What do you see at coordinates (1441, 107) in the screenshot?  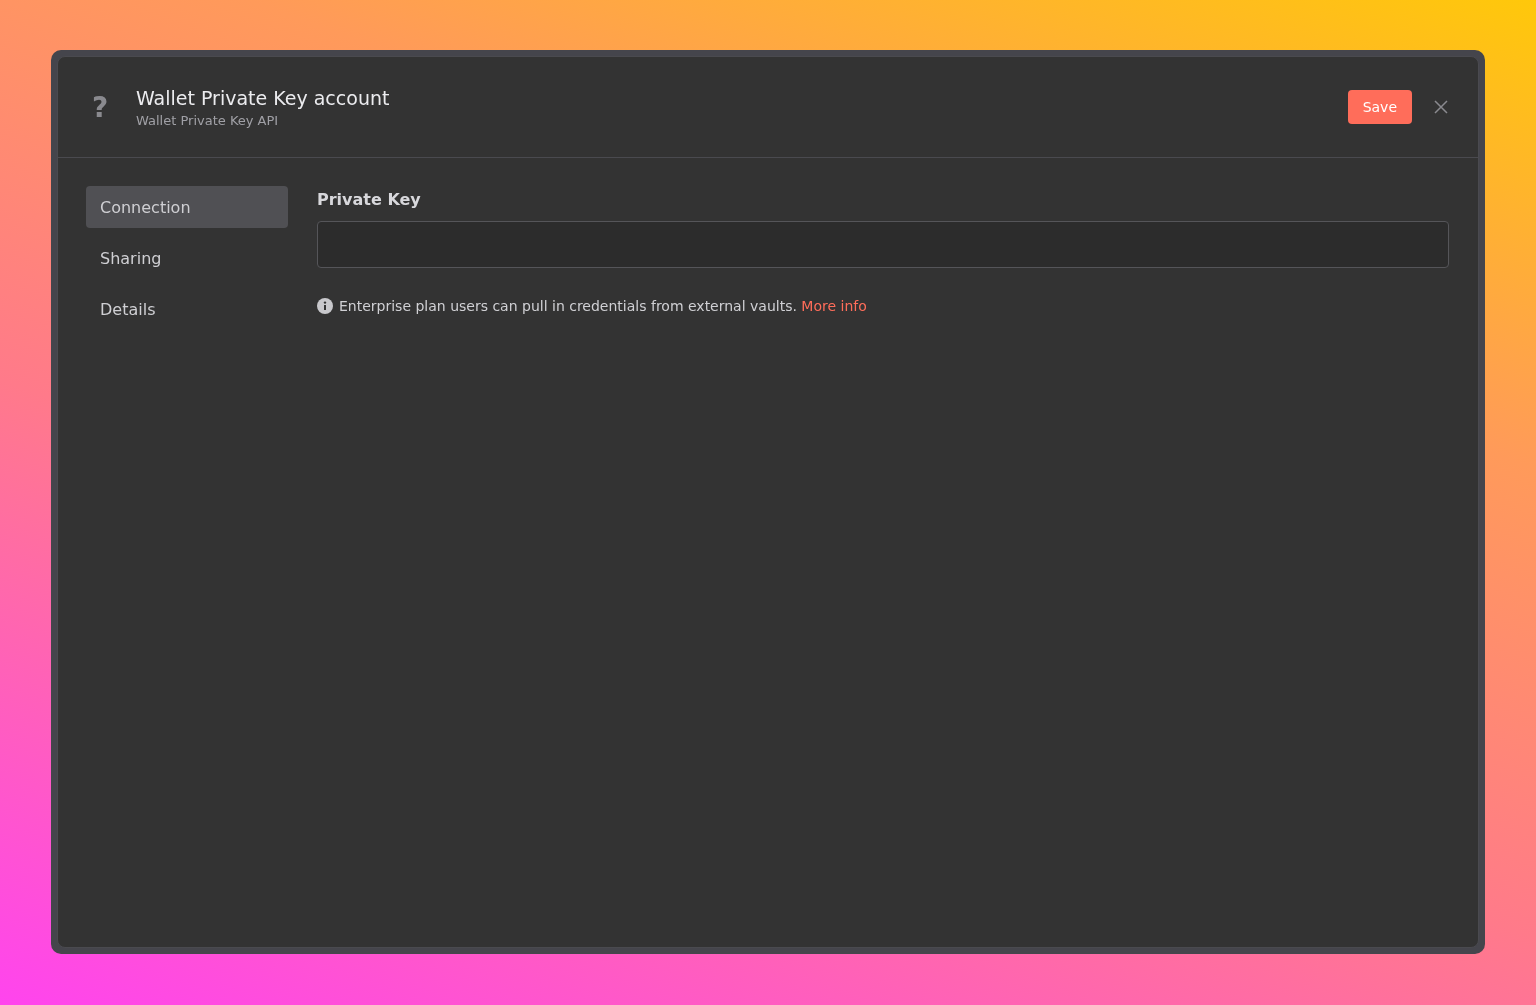 I see `close-icon` at bounding box center [1441, 107].